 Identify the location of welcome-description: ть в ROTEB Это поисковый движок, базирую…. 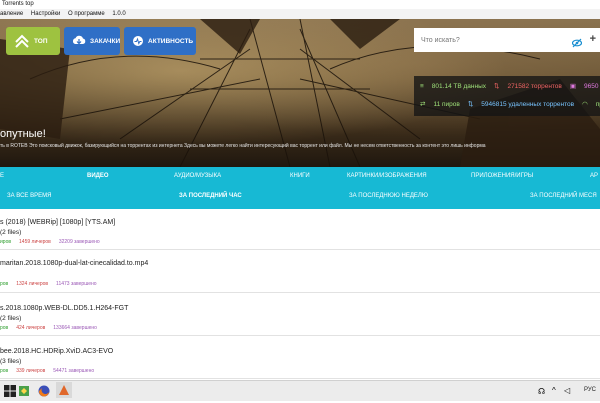
(243, 146).